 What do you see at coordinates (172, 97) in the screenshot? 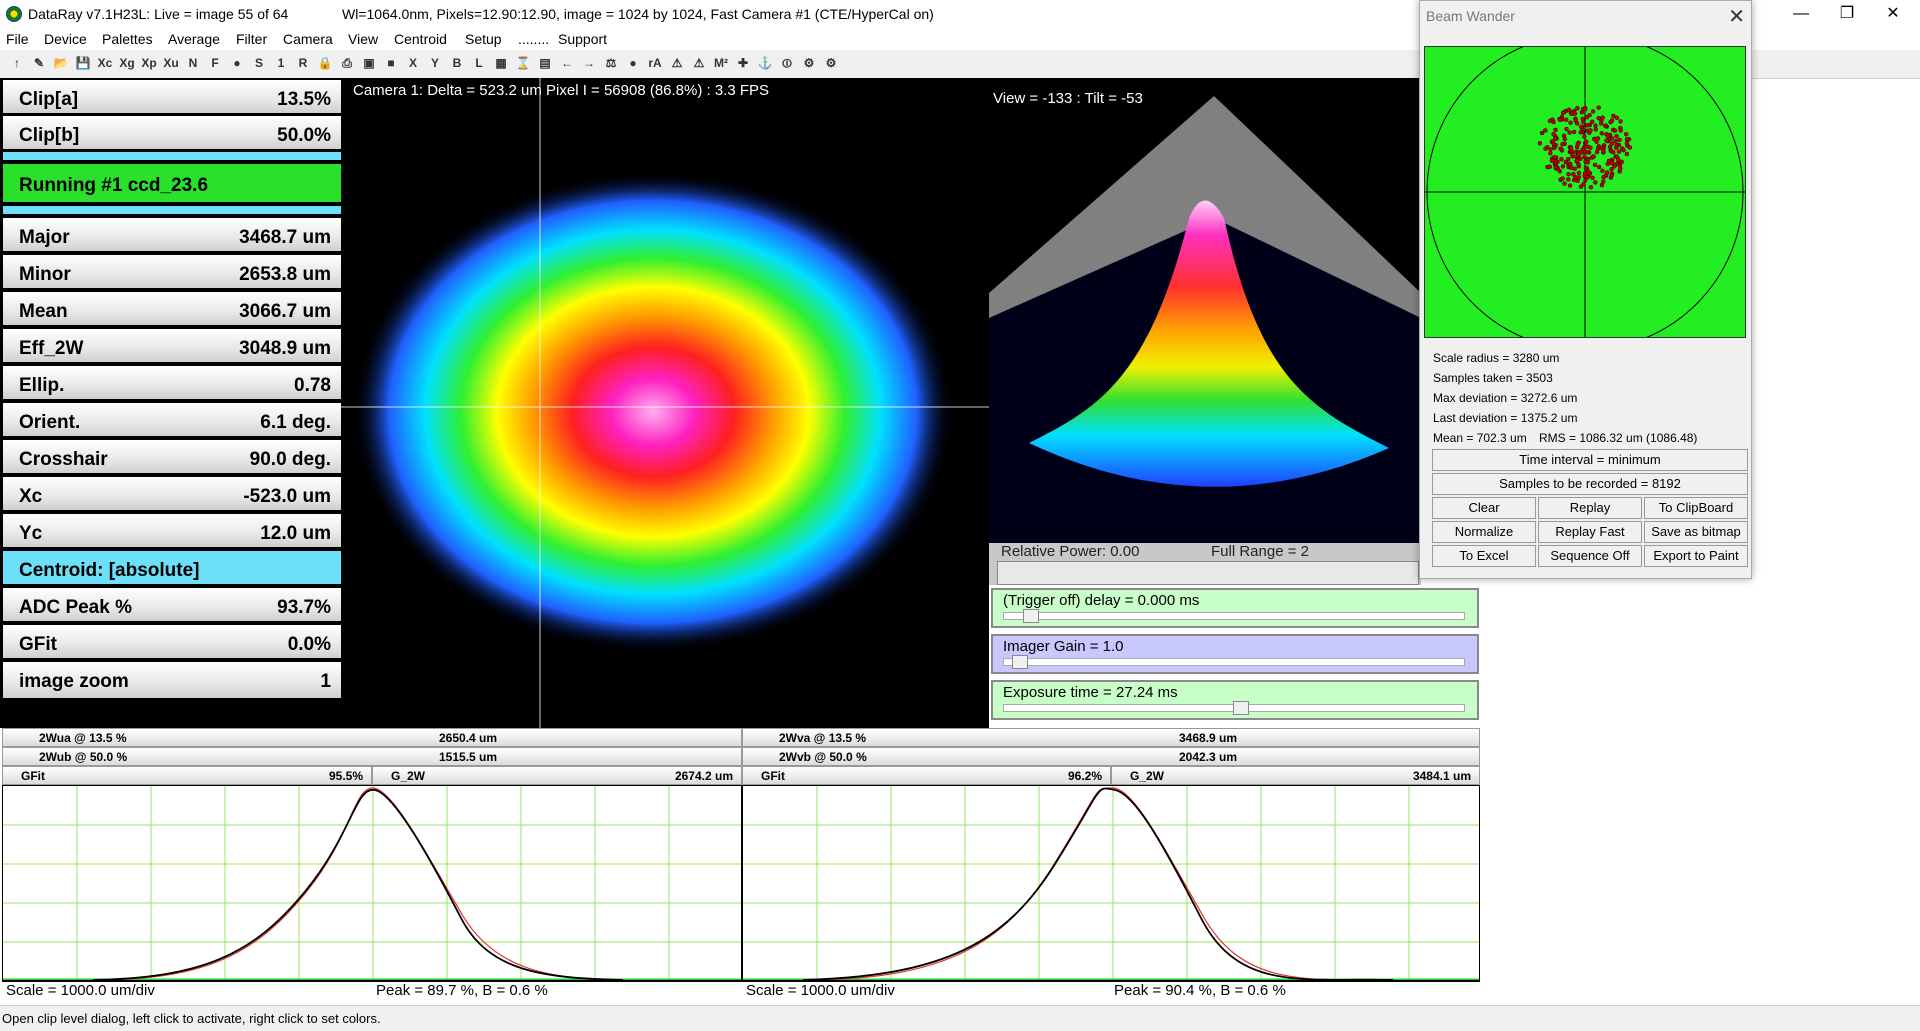
I see `clip-a-row: Clip[a] 13.5%` at bounding box center [172, 97].